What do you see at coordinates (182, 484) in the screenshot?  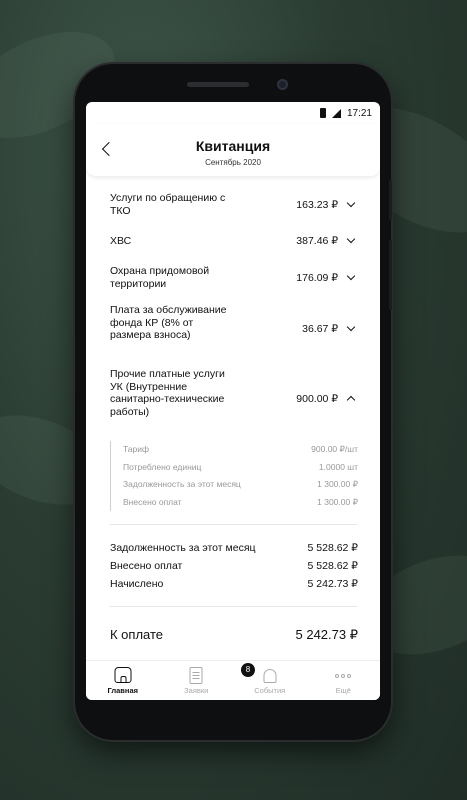 I see `detail-label: Задолженность за этот месяц` at bounding box center [182, 484].